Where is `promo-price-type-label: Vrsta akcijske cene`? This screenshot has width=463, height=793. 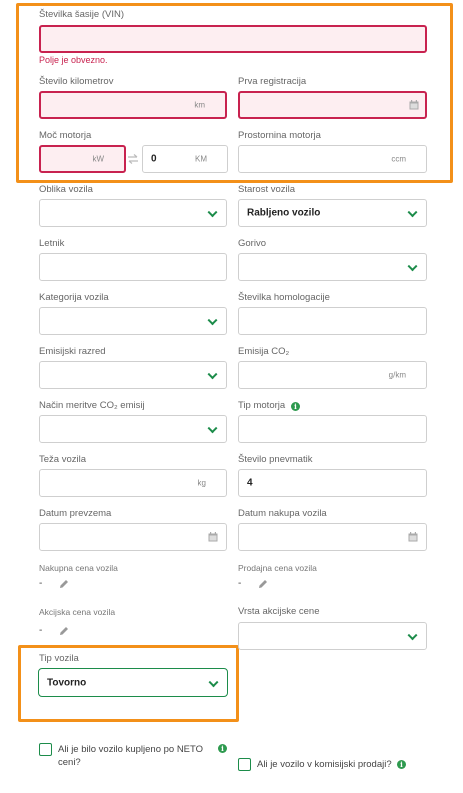 promo-price-type-label: Vrsta akcijske cene is located at coordinates (279, 611).